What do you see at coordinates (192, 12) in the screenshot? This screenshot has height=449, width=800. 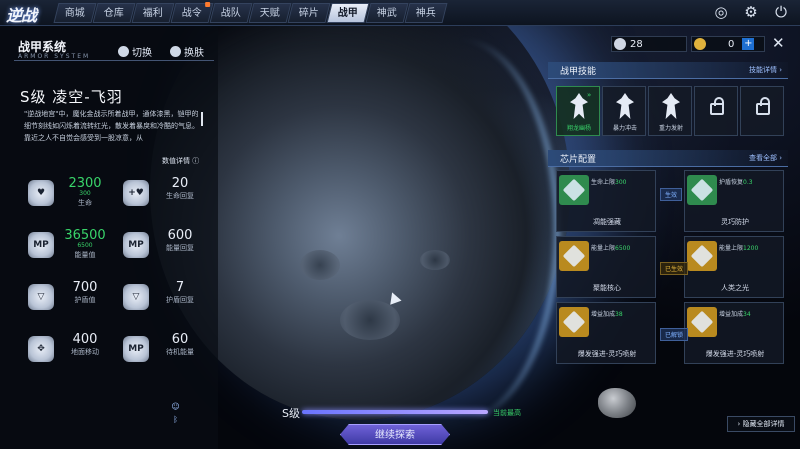 I see `tab-battlepass: 战令` at bounding box center [192, 12].